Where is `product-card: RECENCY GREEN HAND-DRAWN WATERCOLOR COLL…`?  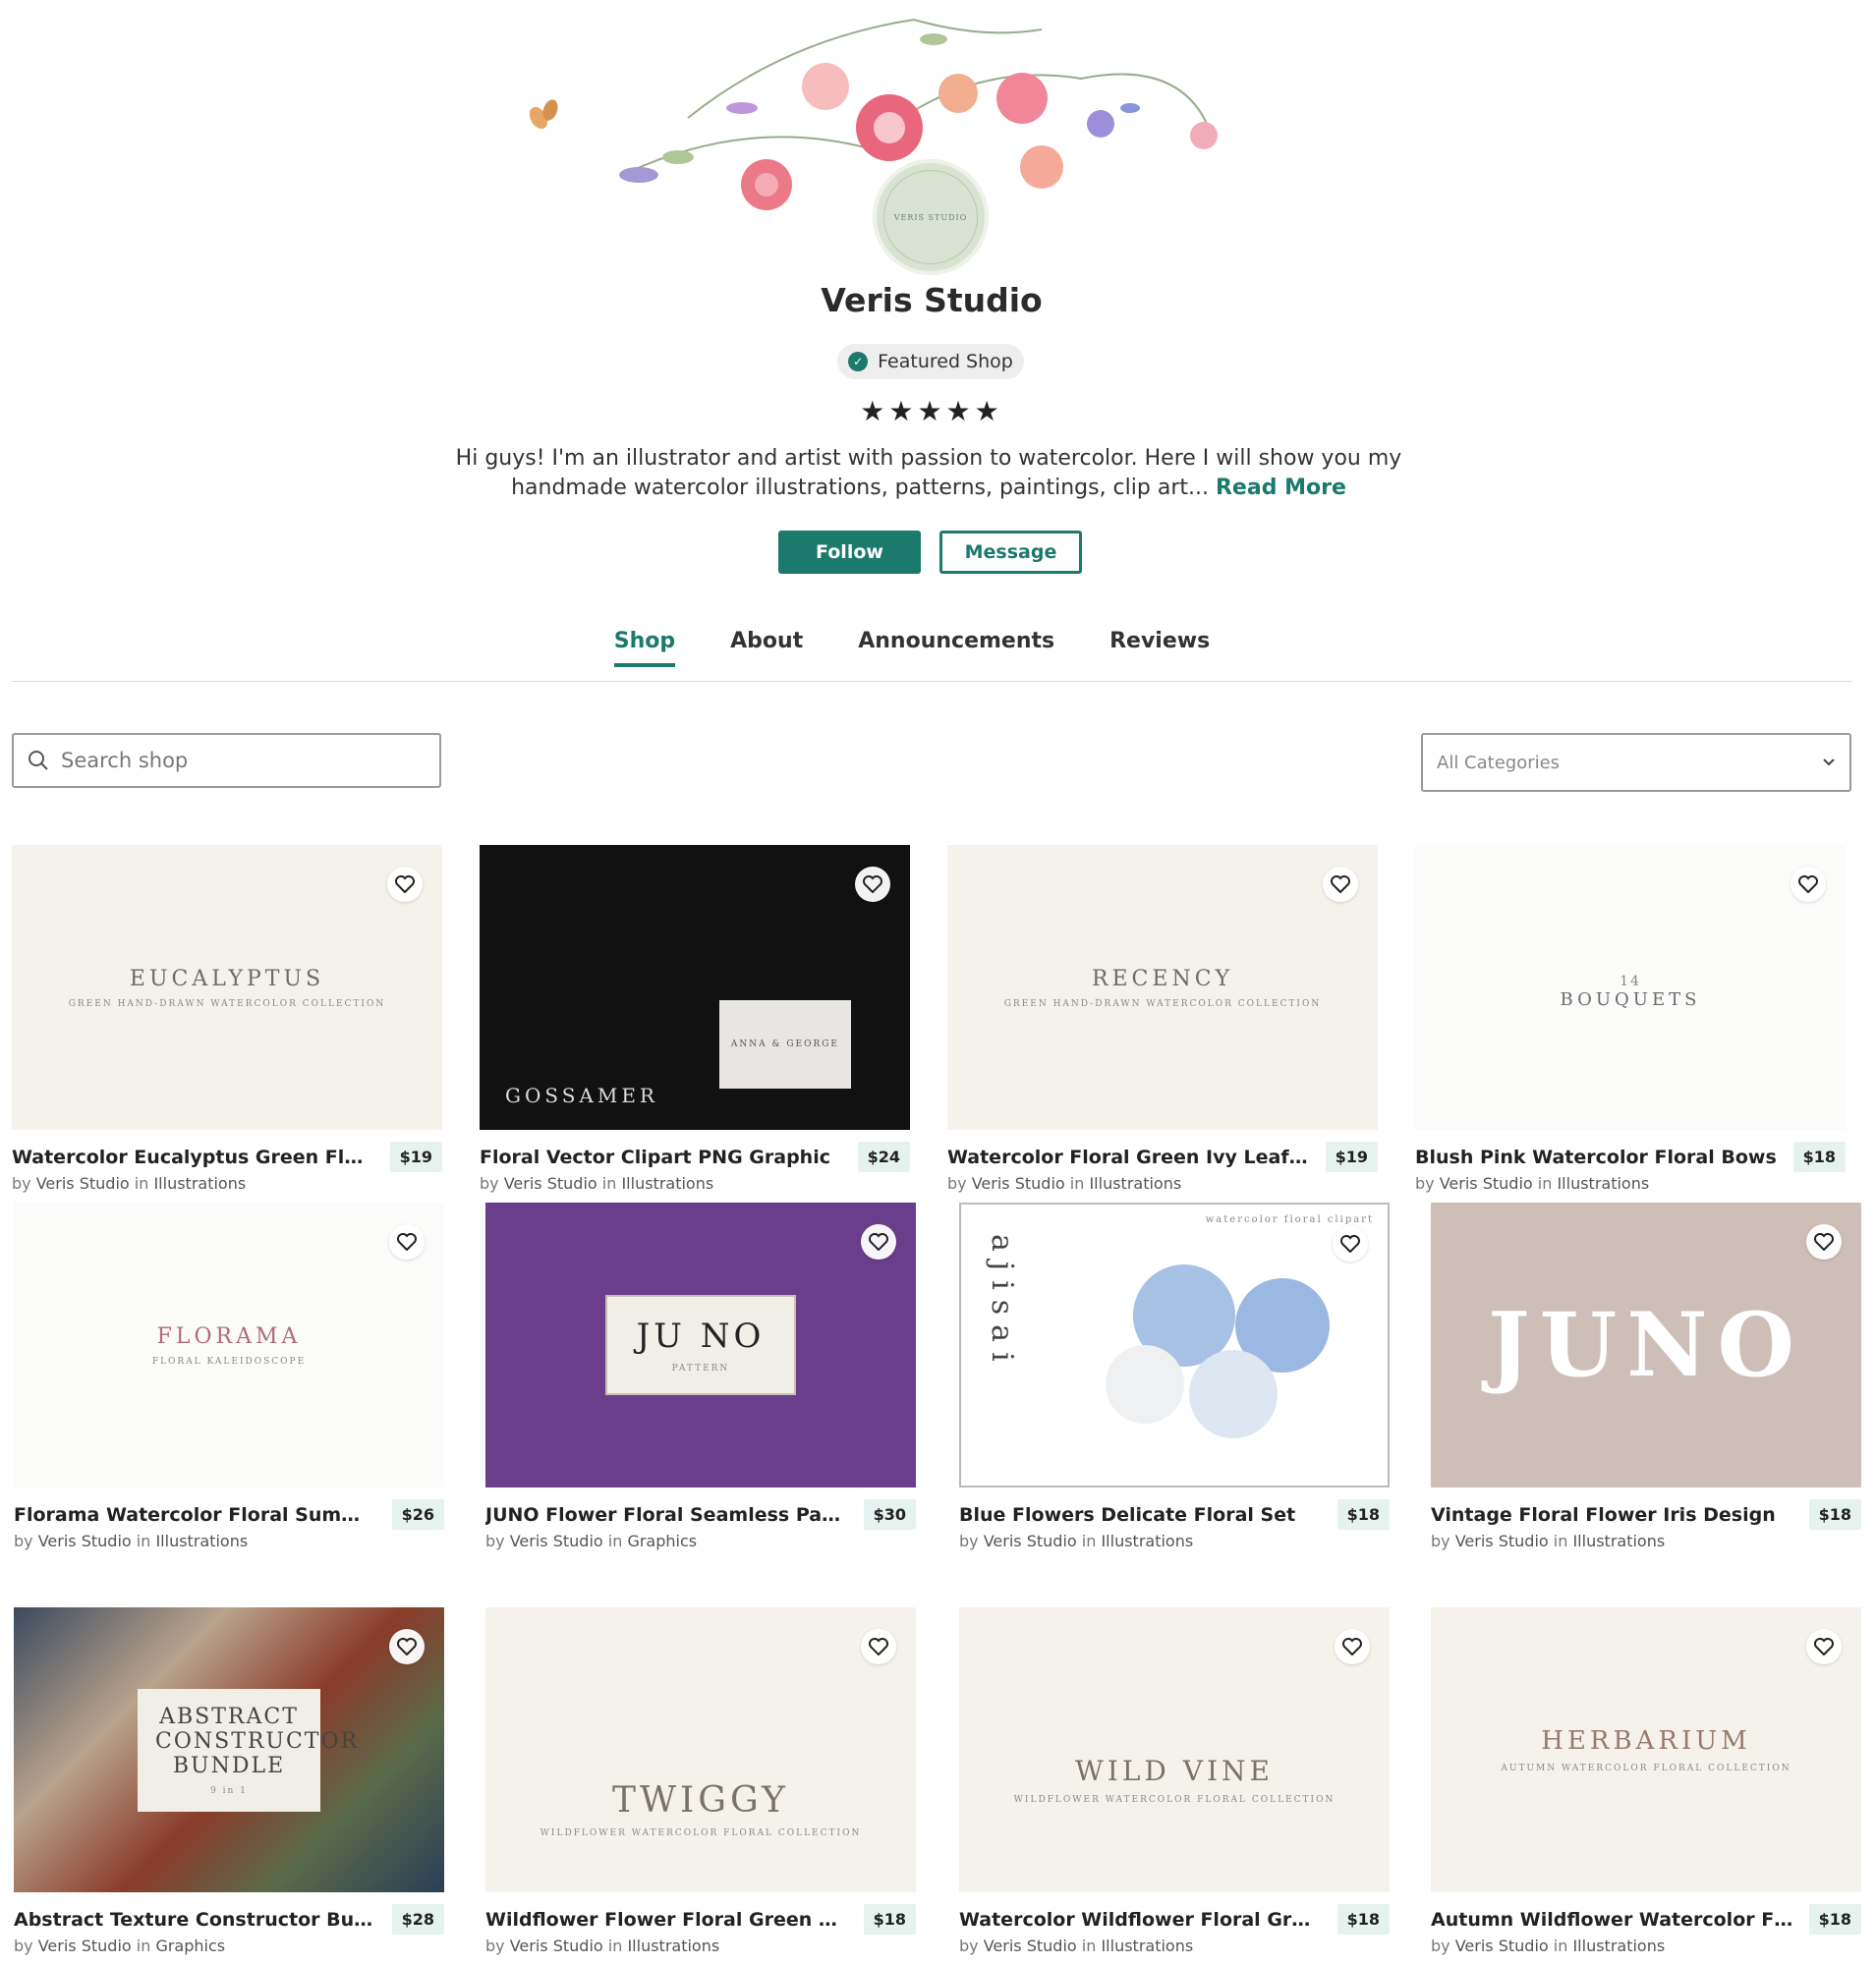 product-card: RECENCY GREEN HAND-DRAWN WATERCOLOR COLL… is located at coordinates (1162, 1019).